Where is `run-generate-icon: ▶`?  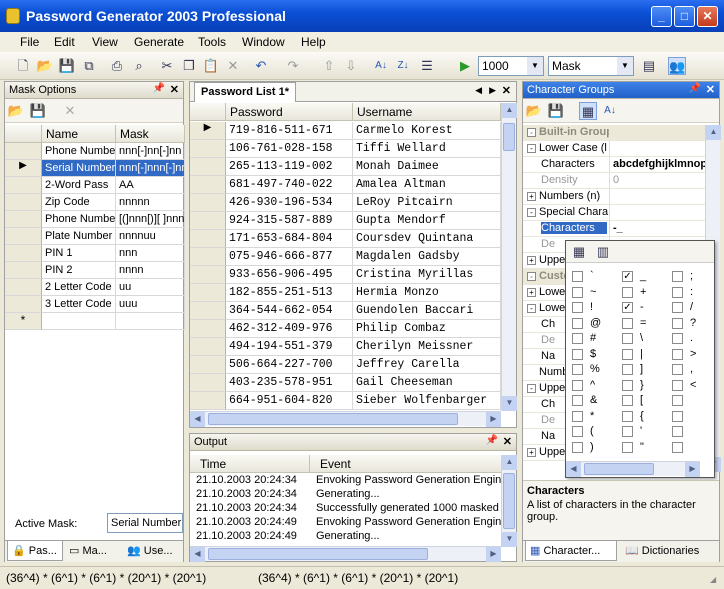
run-generate-icon: ▶ is located at coordinates (465, 66).